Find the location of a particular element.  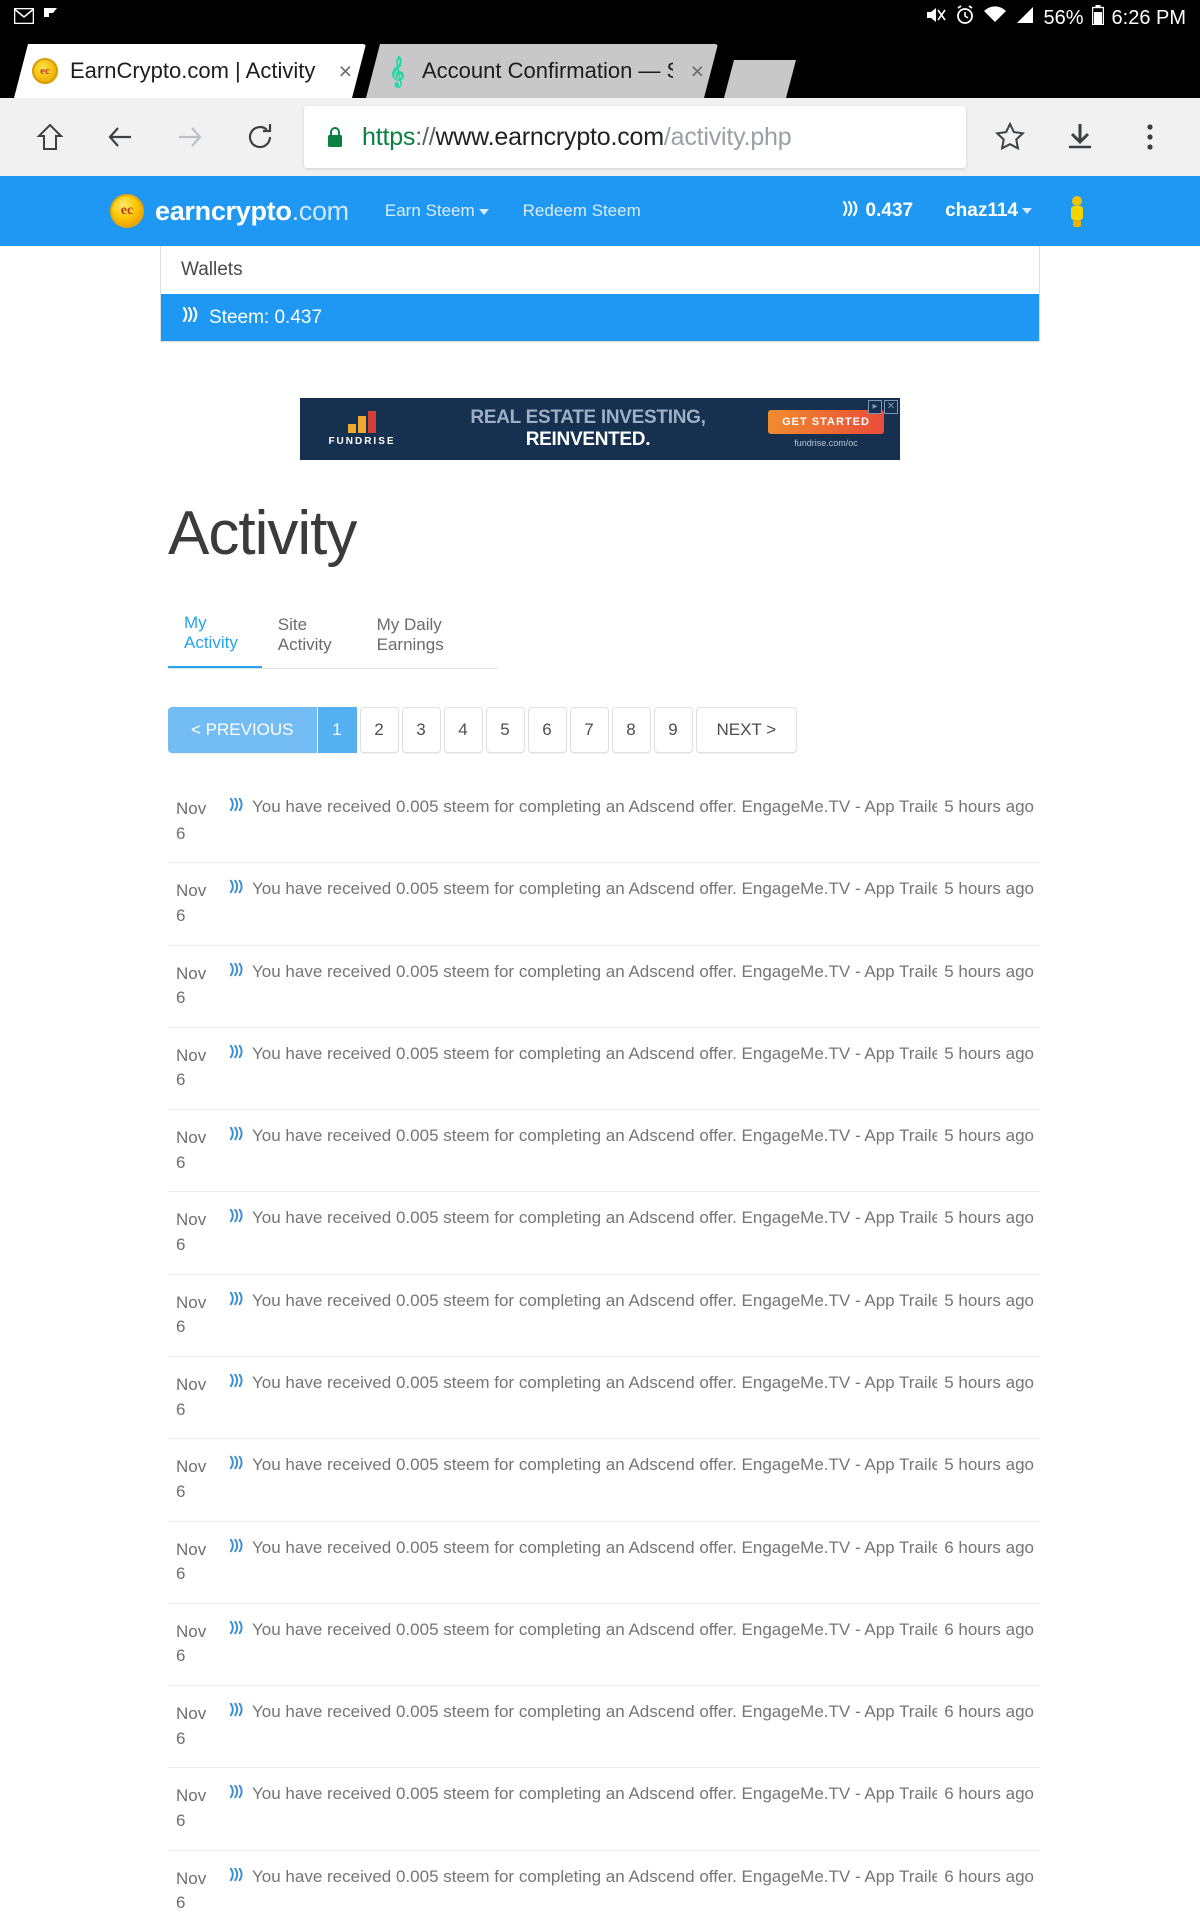

tab-site-activity: Site Activity is located at coordinates (311, 636).